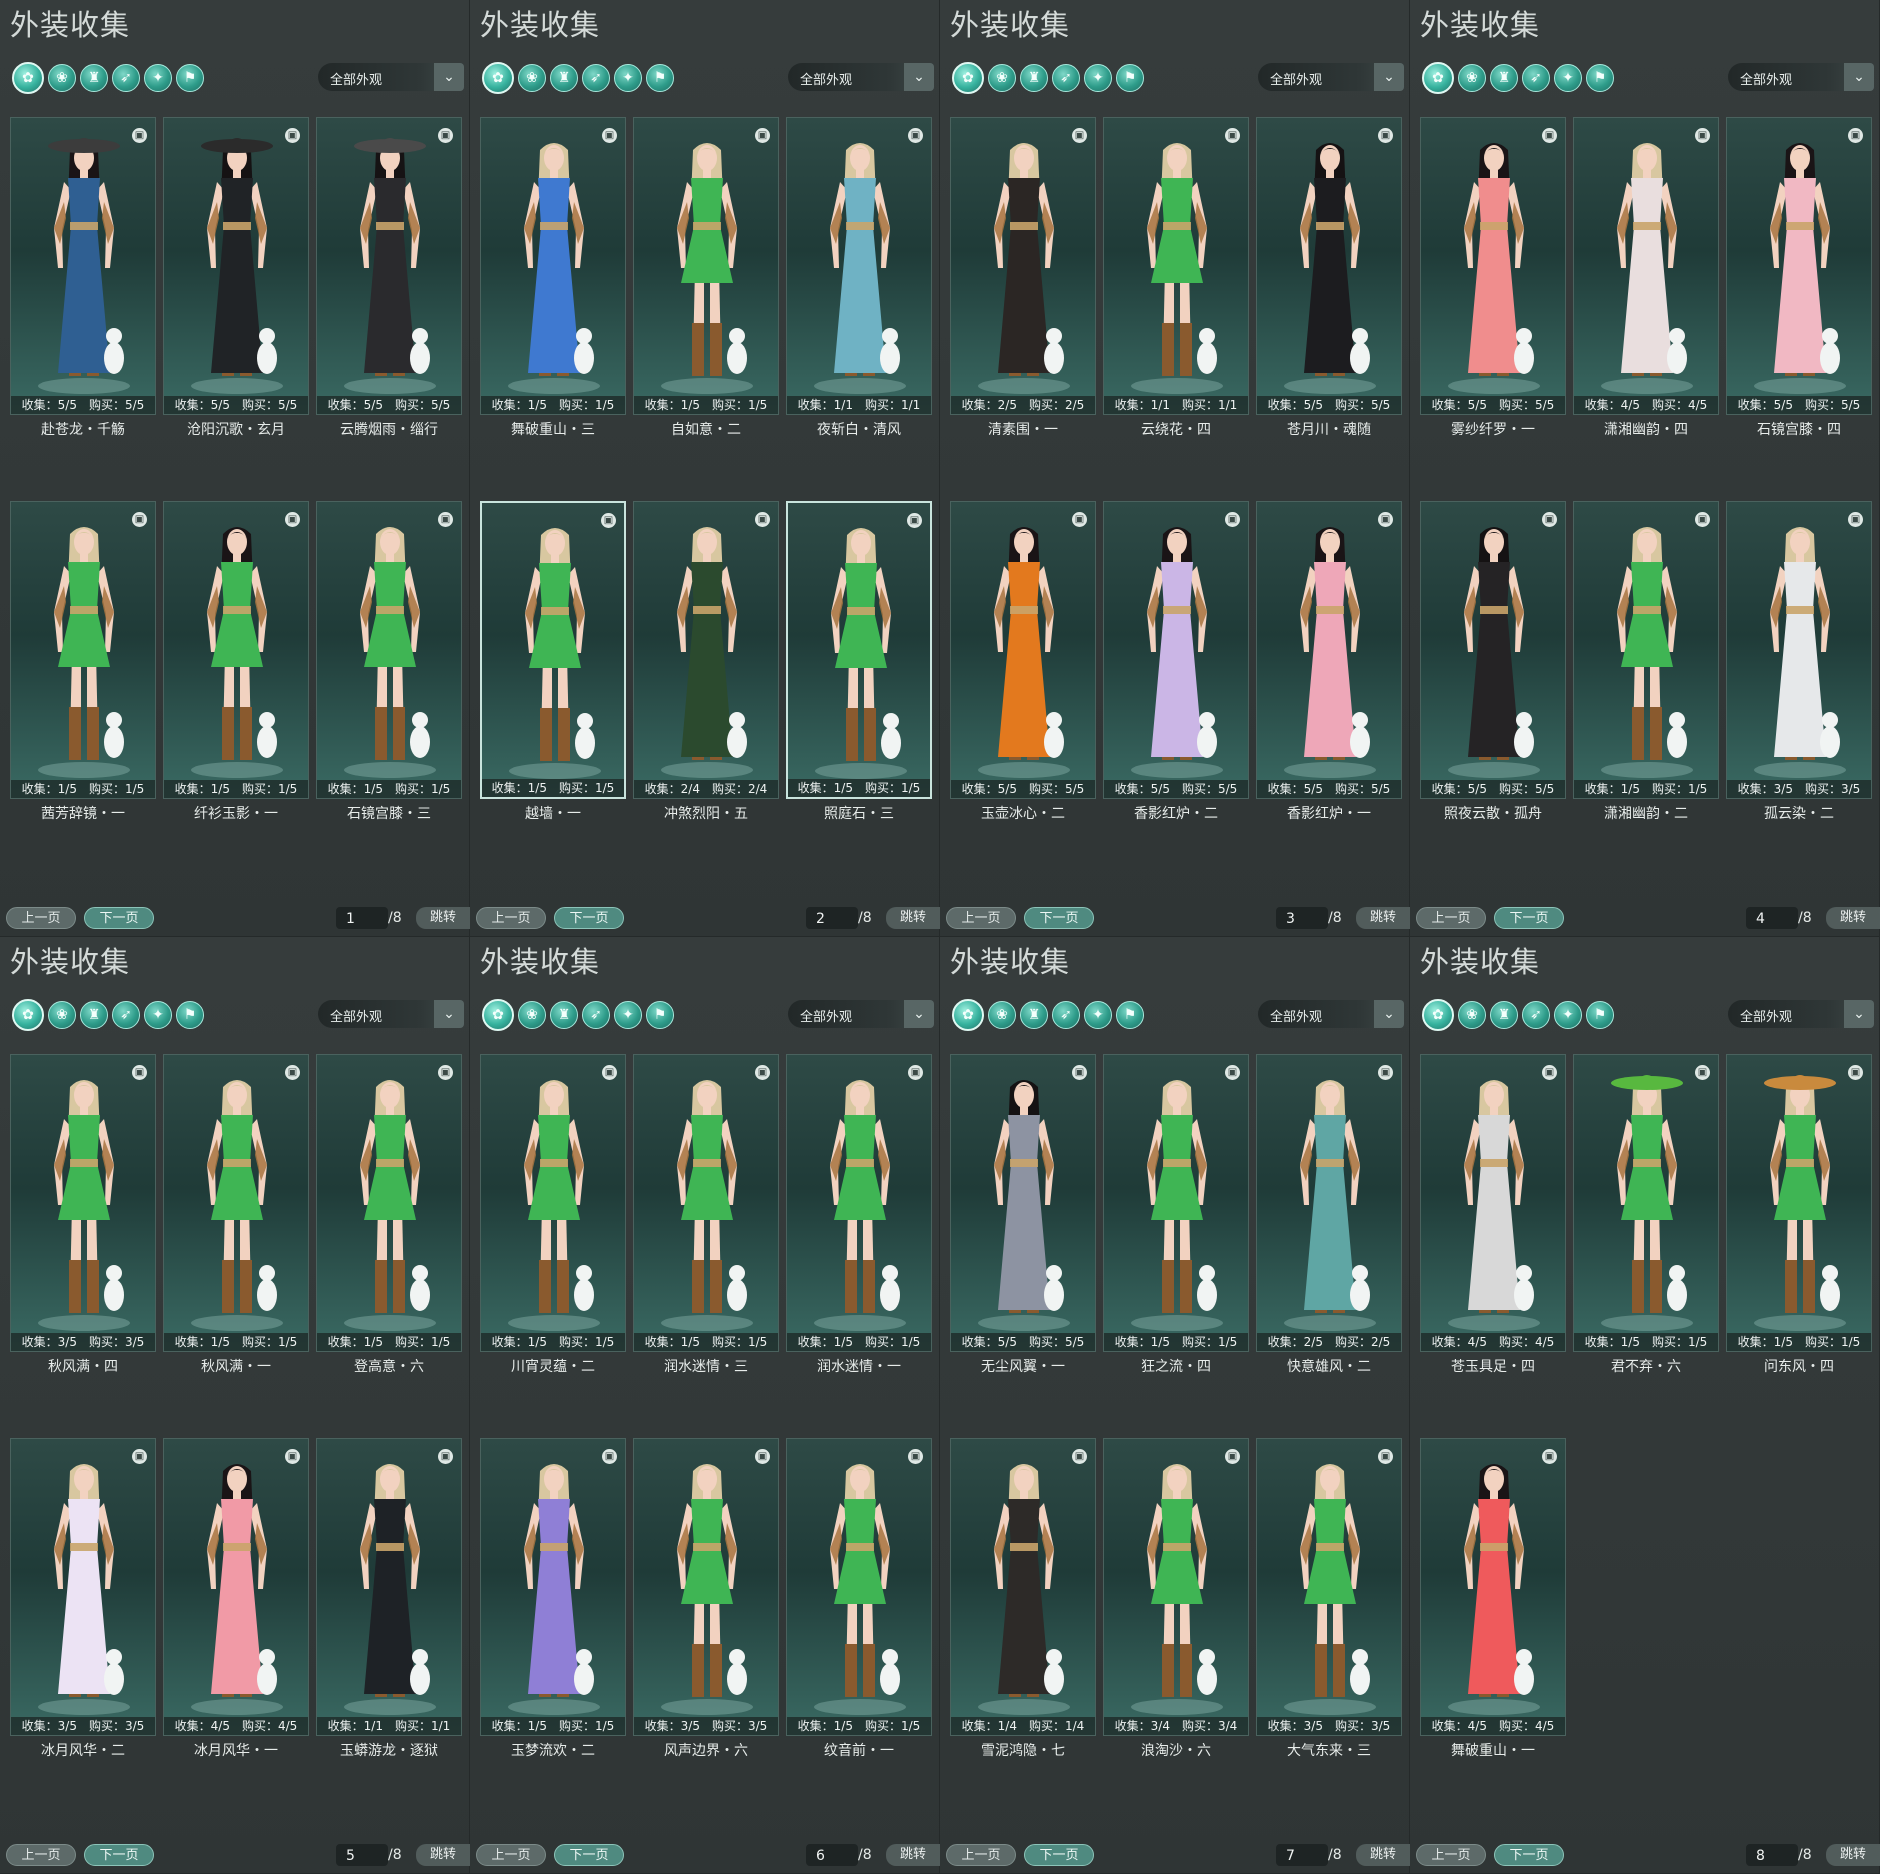 The height and width of the screenshot is (1874, 1880). I want to click on page-number-input: 8, so click(1772, 1855).